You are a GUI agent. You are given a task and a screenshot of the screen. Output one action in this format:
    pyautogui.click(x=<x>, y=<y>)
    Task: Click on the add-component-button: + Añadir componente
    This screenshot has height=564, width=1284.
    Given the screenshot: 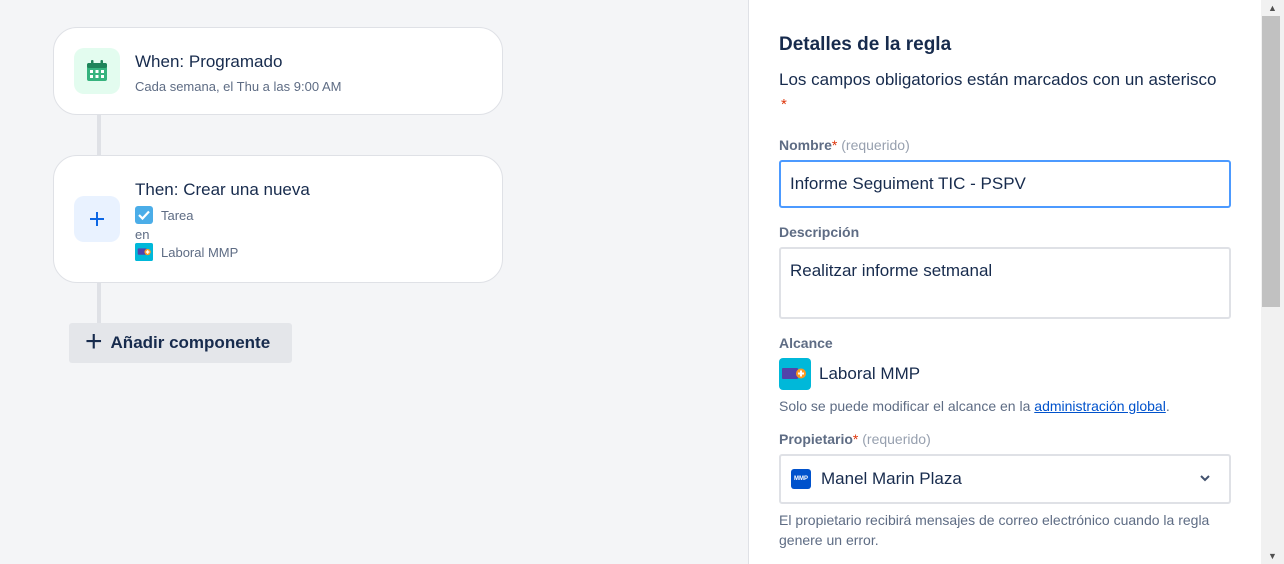 What is the action you would take?
    pyautogui.click(x=180, y=343)
    